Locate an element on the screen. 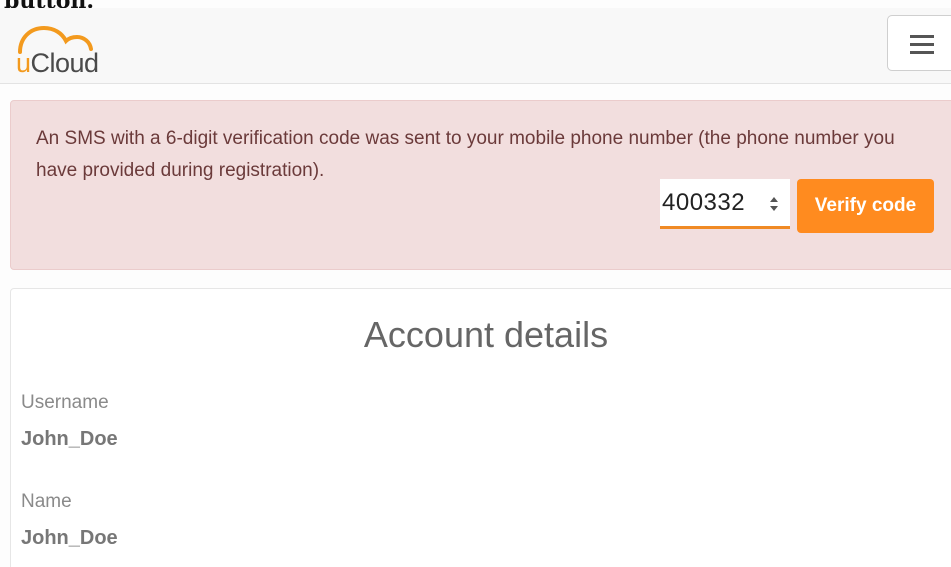 Image resolution: width=951 pixels, height=567 pixels. name-label: Name is located at coordinates (46, 501).